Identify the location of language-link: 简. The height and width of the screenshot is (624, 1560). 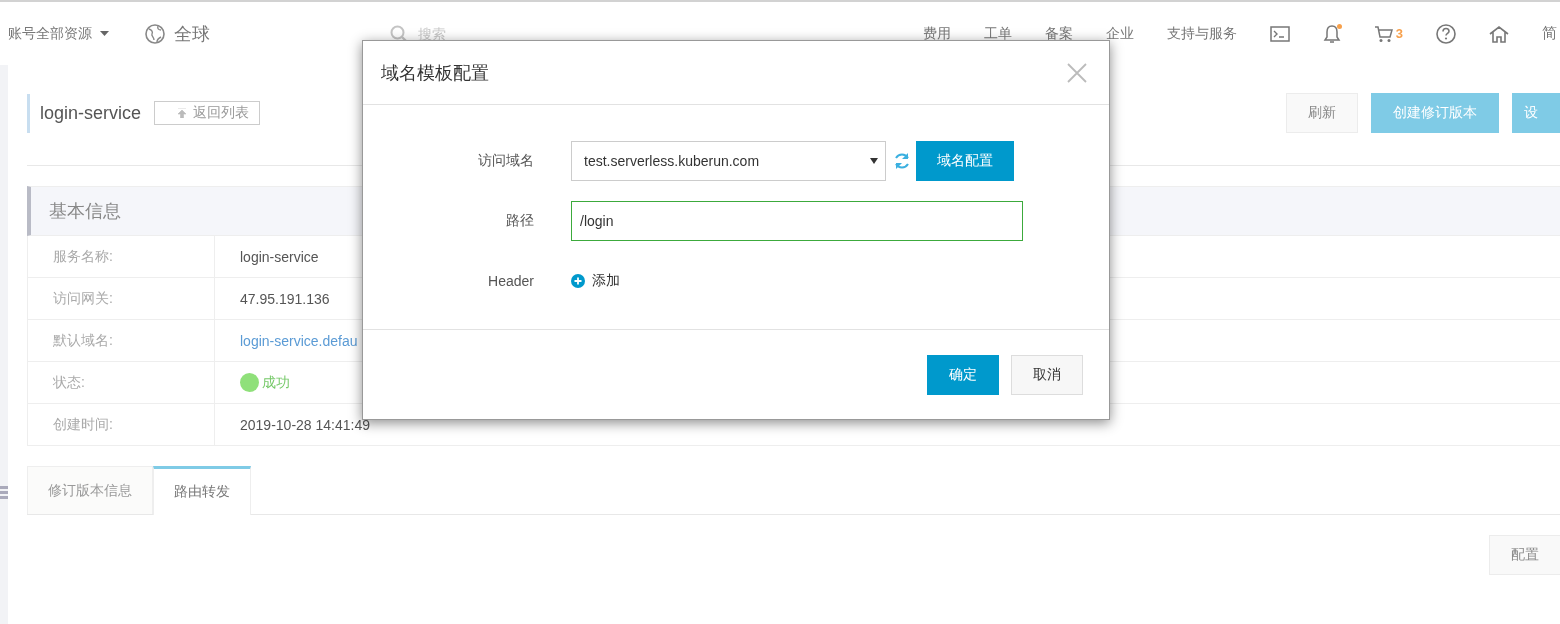
(1549, 33).